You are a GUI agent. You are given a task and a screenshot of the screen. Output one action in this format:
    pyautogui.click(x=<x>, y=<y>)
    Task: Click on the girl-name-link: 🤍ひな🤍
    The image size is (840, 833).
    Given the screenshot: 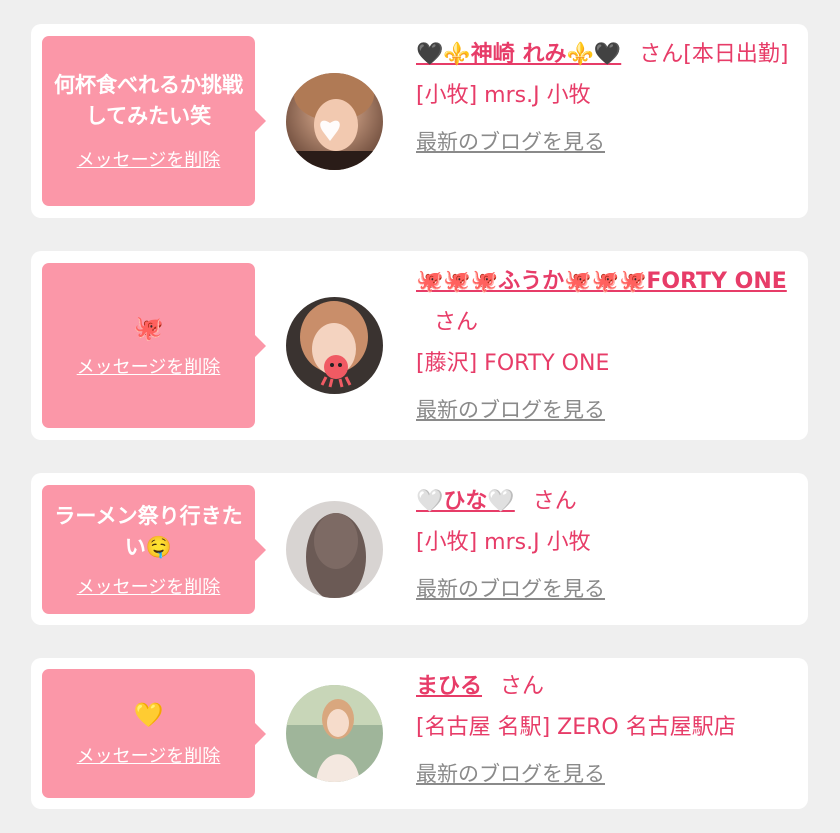 What is the action you would take?
    pyautogui.click(x=465, y=501)
    